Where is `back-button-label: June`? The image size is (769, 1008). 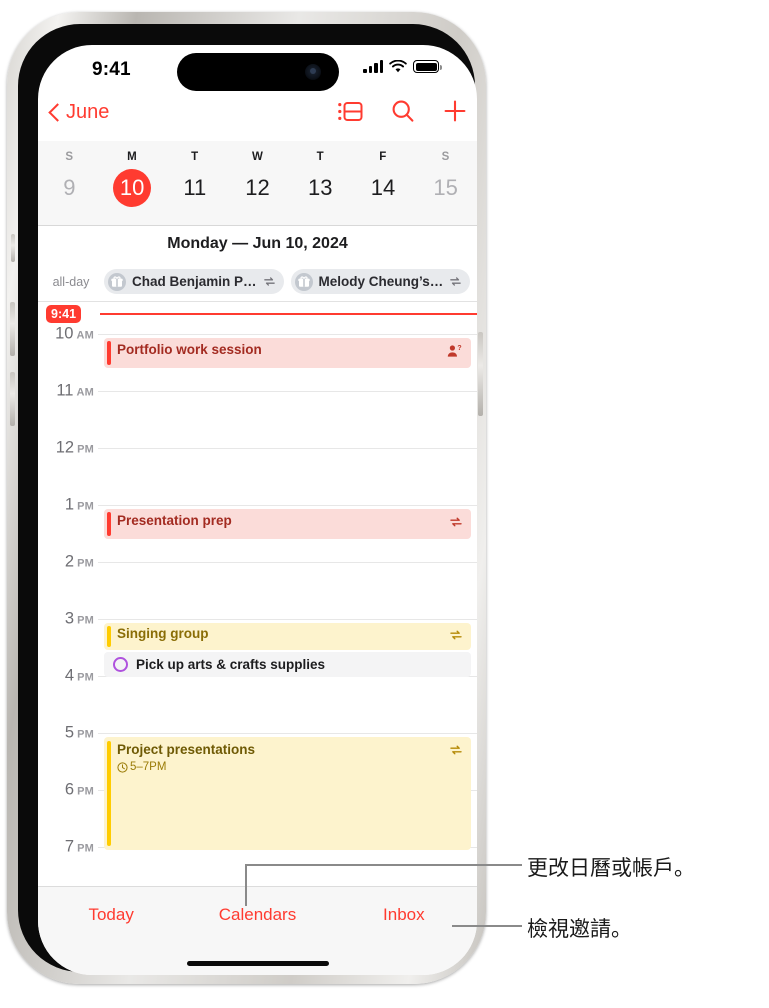
back-button-label: June is located at coordinates (88, 112).